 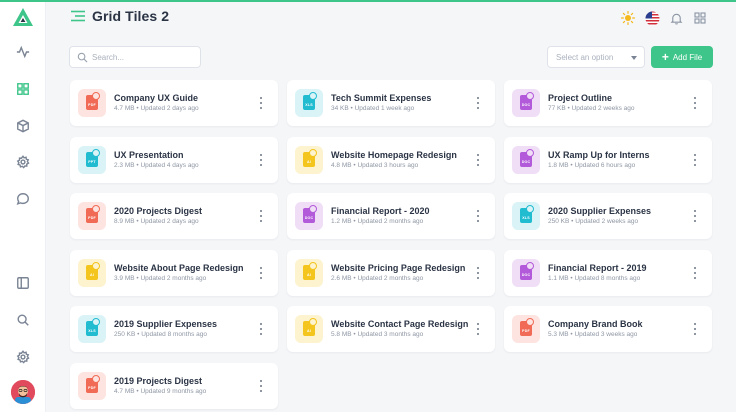 What do you see at coordinates (394, 155) in the screenshot?
I see `file-title: Website Homepage Redesign` at bounding box center [394, 155].